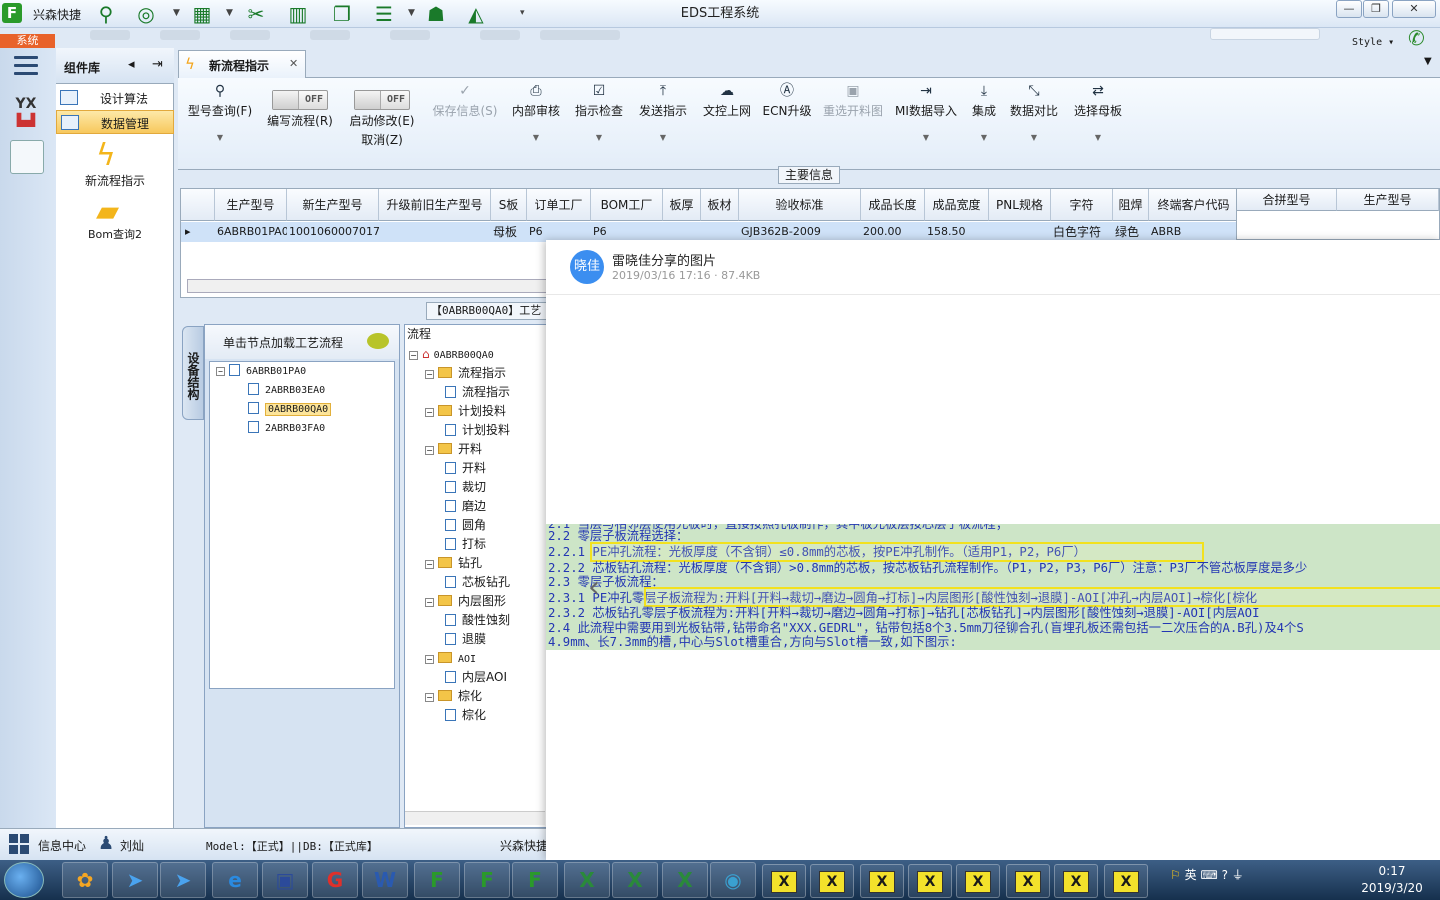 The image size is (1440, 900). I want to click on word-icon: W, so click(385, 880).